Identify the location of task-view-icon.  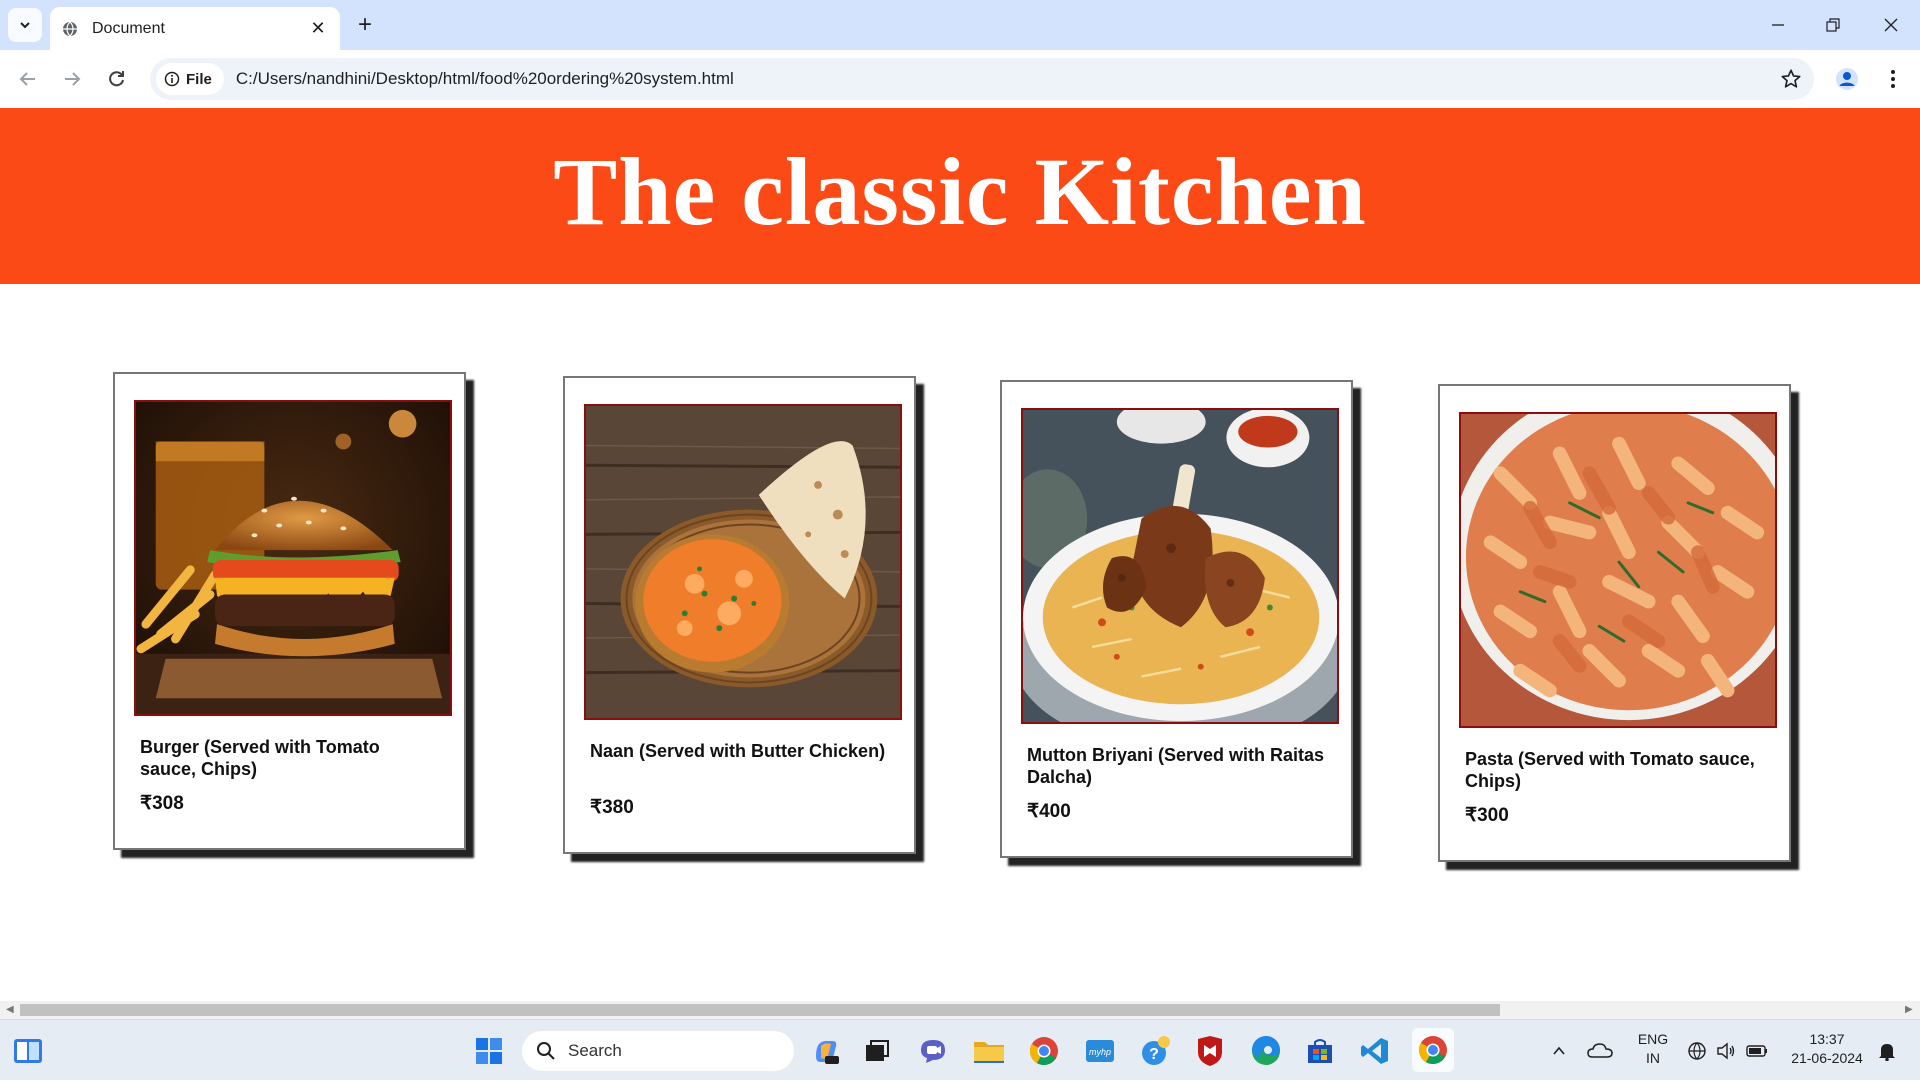
(877, 1051).